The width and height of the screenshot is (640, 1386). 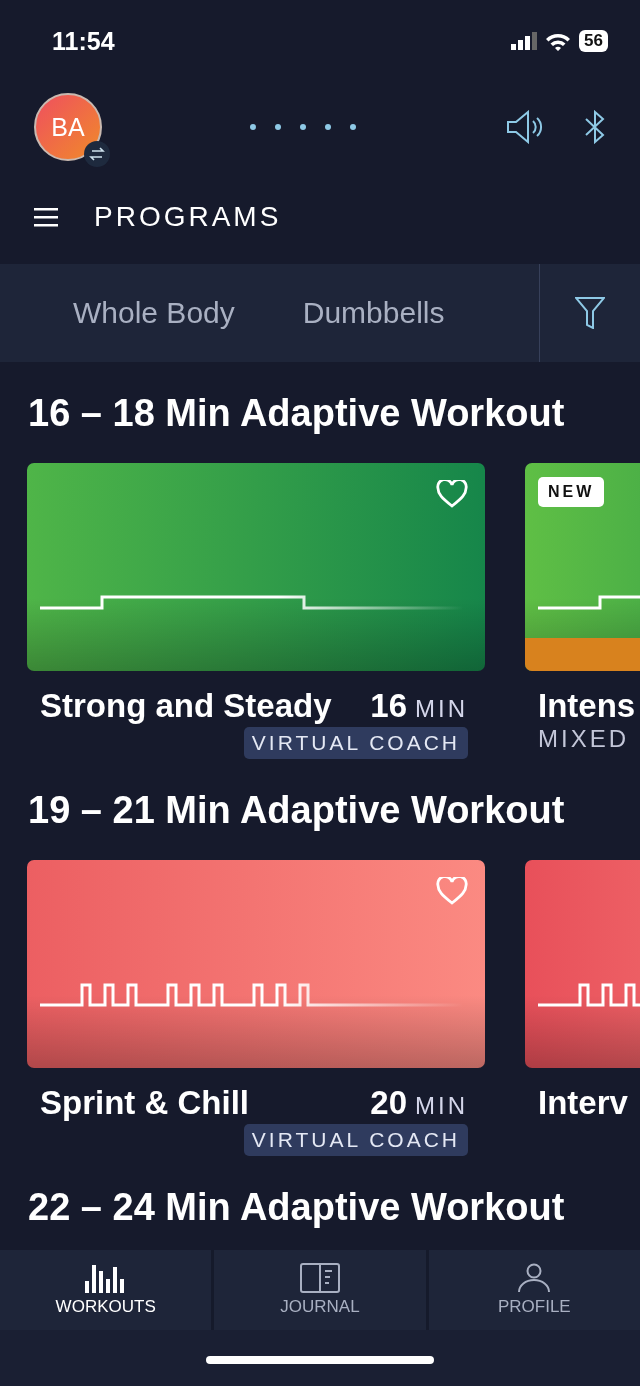 What do you see at coordinates (97, 154) in the screenshot?
I see `switch-icon` at bounding box center [97, 154].